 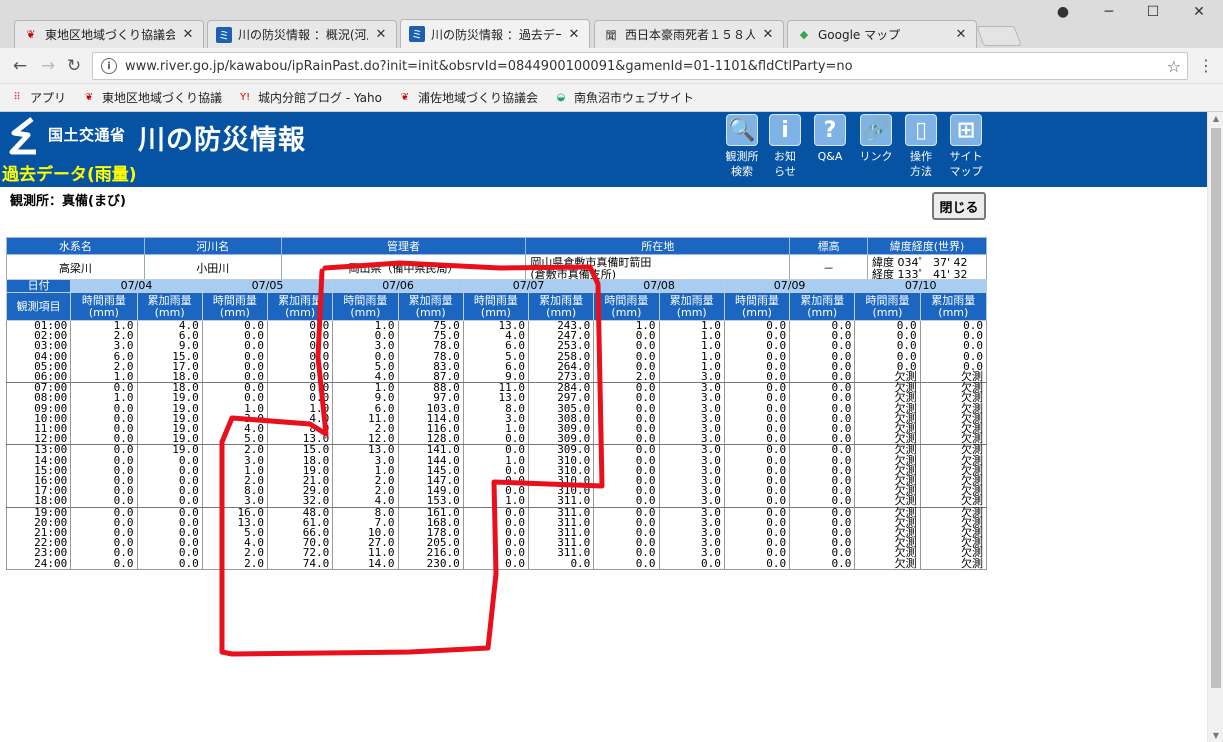 I want to click on maximize-button: ☐, so click(x=1153, y=12).